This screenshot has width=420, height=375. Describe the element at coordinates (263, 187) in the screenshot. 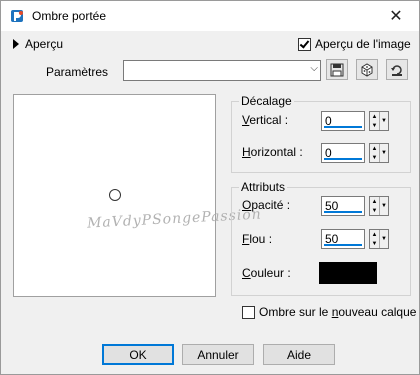

I see `attributes-group-title: Attributs` at that location.